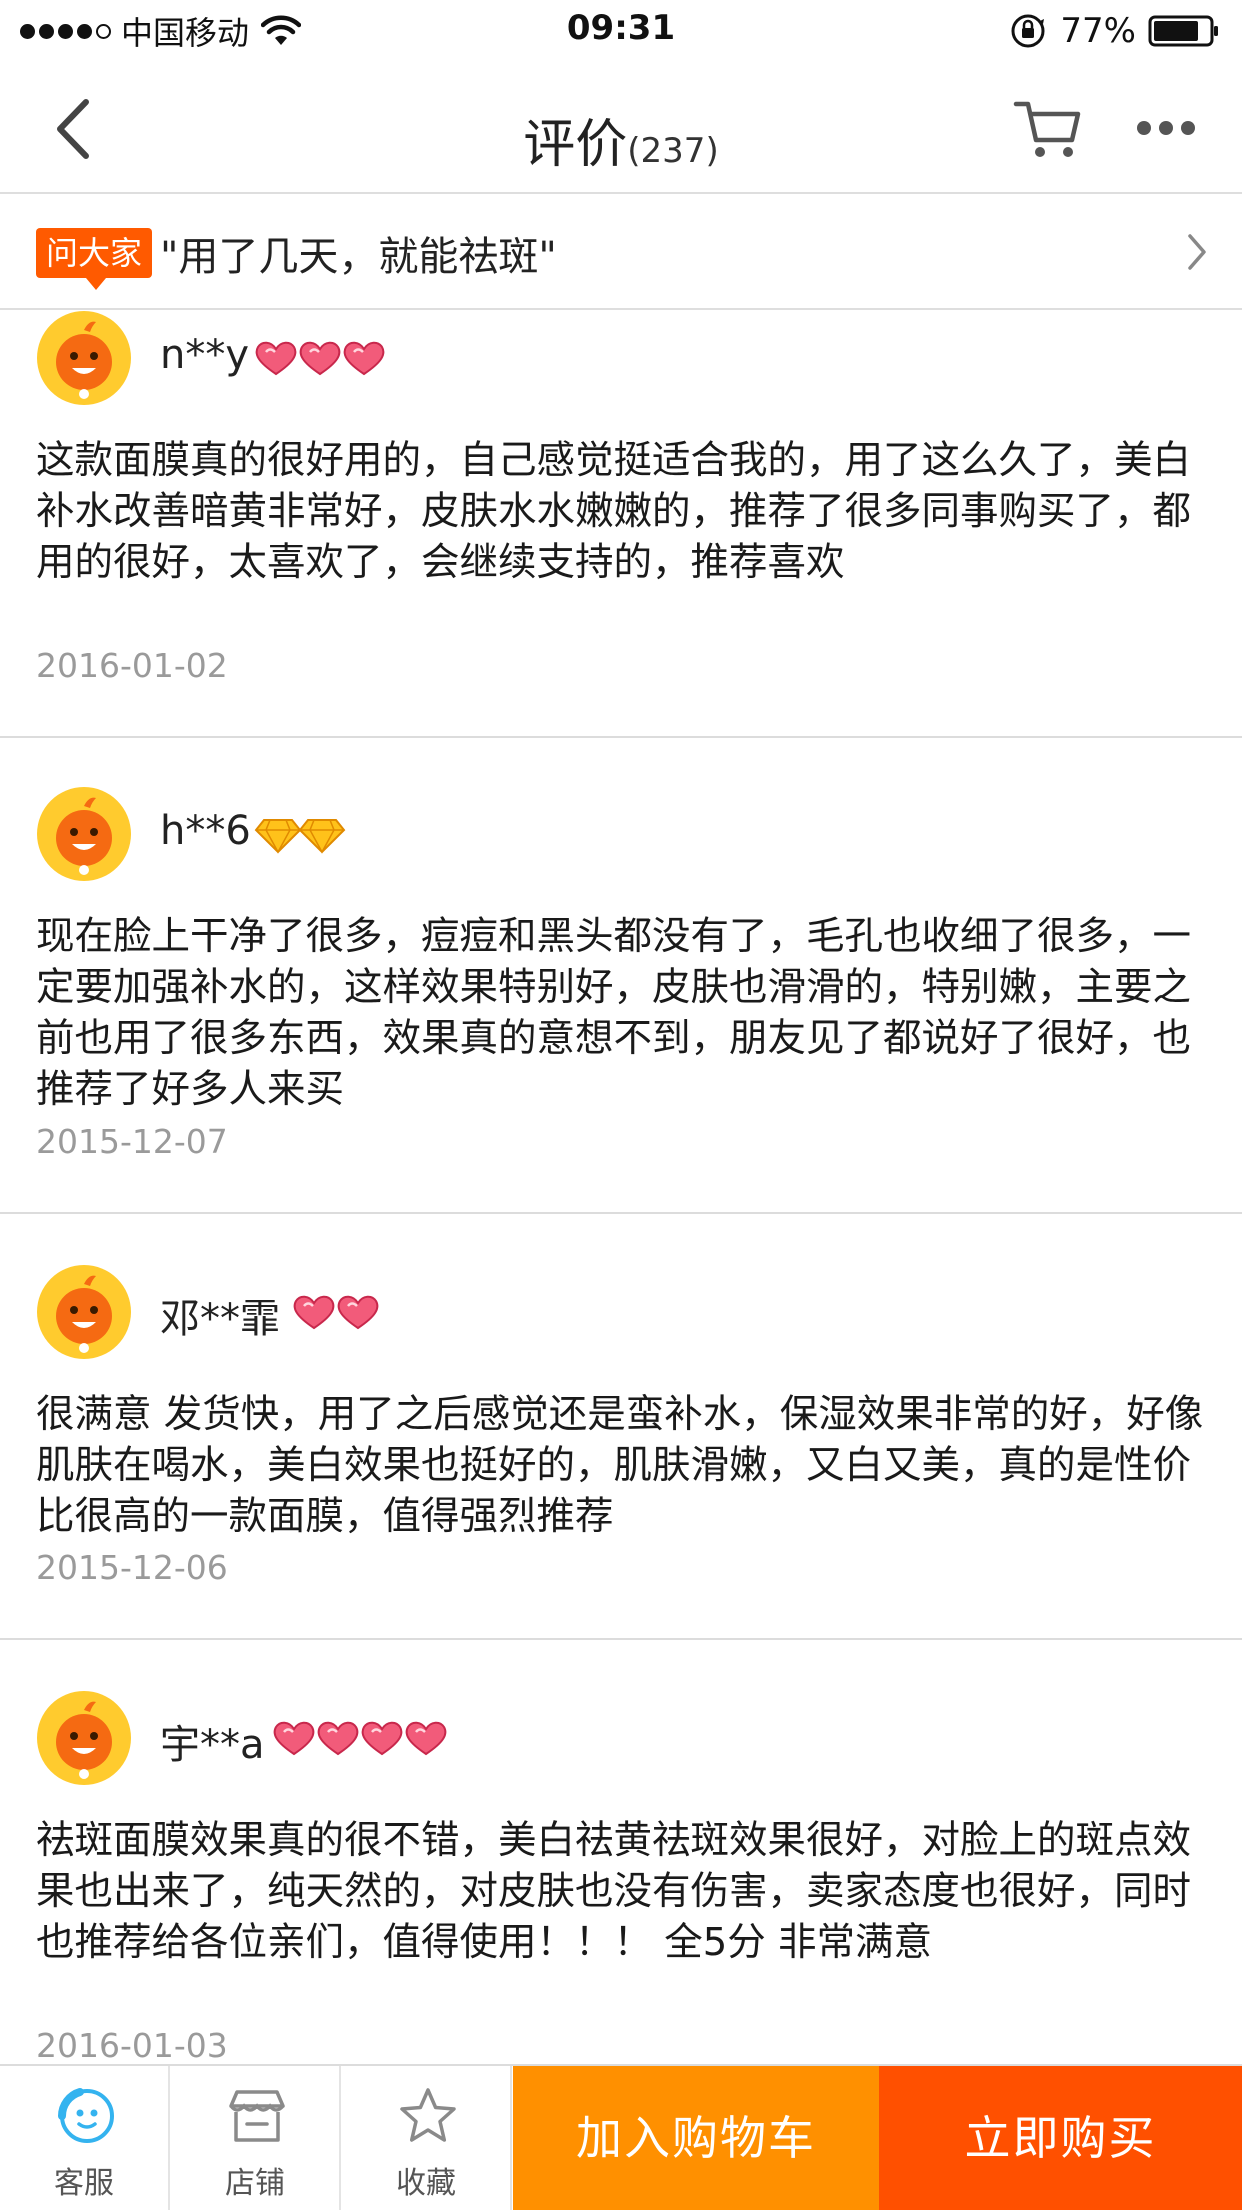  I want to click on shop-icon, so click(257, 2116).